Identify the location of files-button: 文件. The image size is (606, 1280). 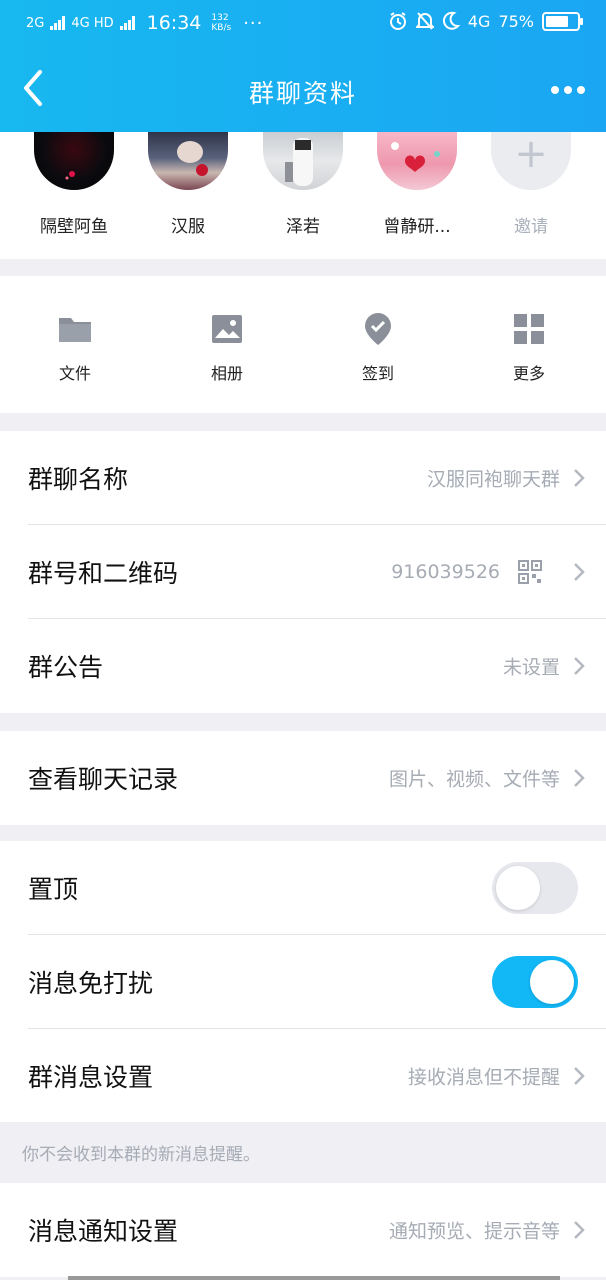
(75, 348).